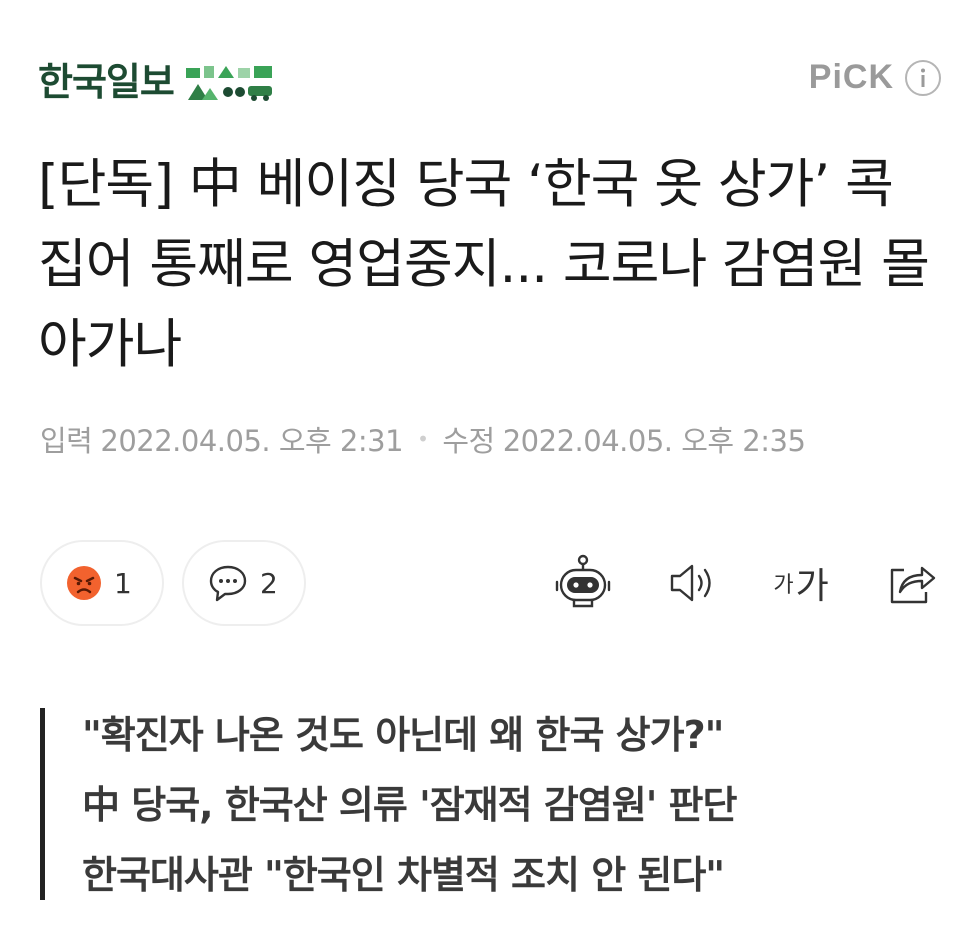  I want to click on share-button, so click(911, 583).